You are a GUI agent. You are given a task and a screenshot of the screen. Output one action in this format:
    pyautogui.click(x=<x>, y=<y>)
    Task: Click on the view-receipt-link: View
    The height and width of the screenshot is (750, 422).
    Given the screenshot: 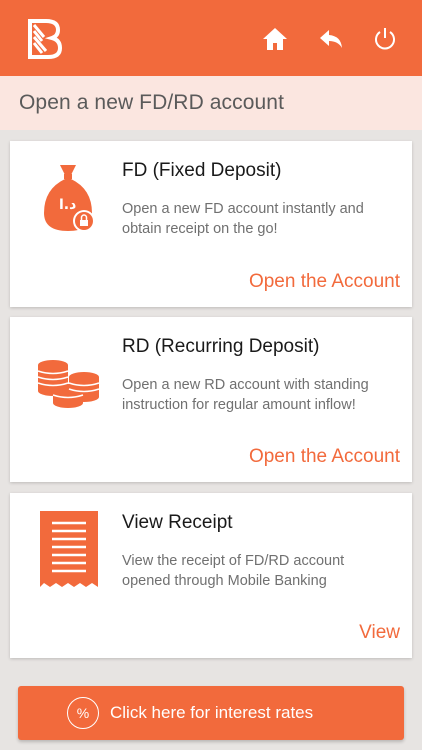 What is the action you would take?
    pyautogui.click(x=379, y=633)
    